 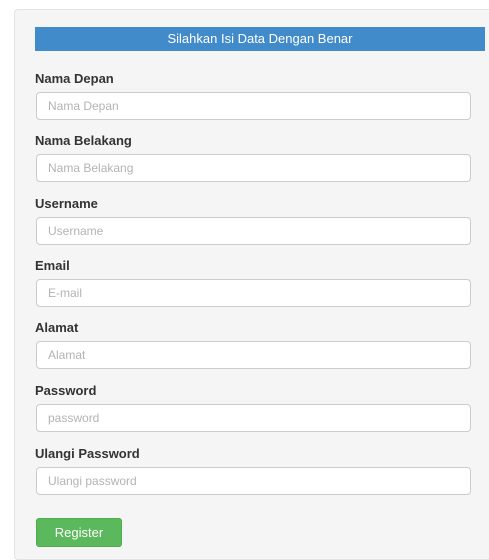 What do you see at coordinates (253, 168) in the screenshot?
I see `last-name-input` at bounding box center [253, 168].